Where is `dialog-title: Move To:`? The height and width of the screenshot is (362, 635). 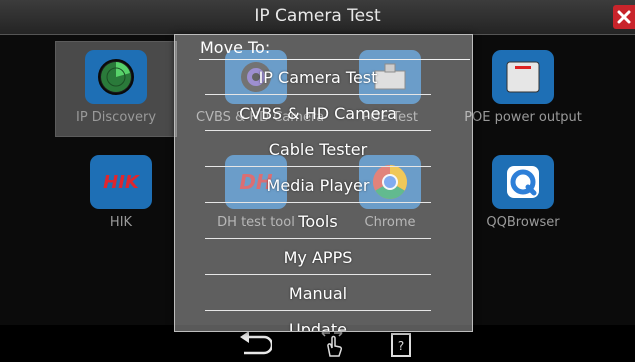 dialog-title: Move To: is located at coordinates (235, 47).